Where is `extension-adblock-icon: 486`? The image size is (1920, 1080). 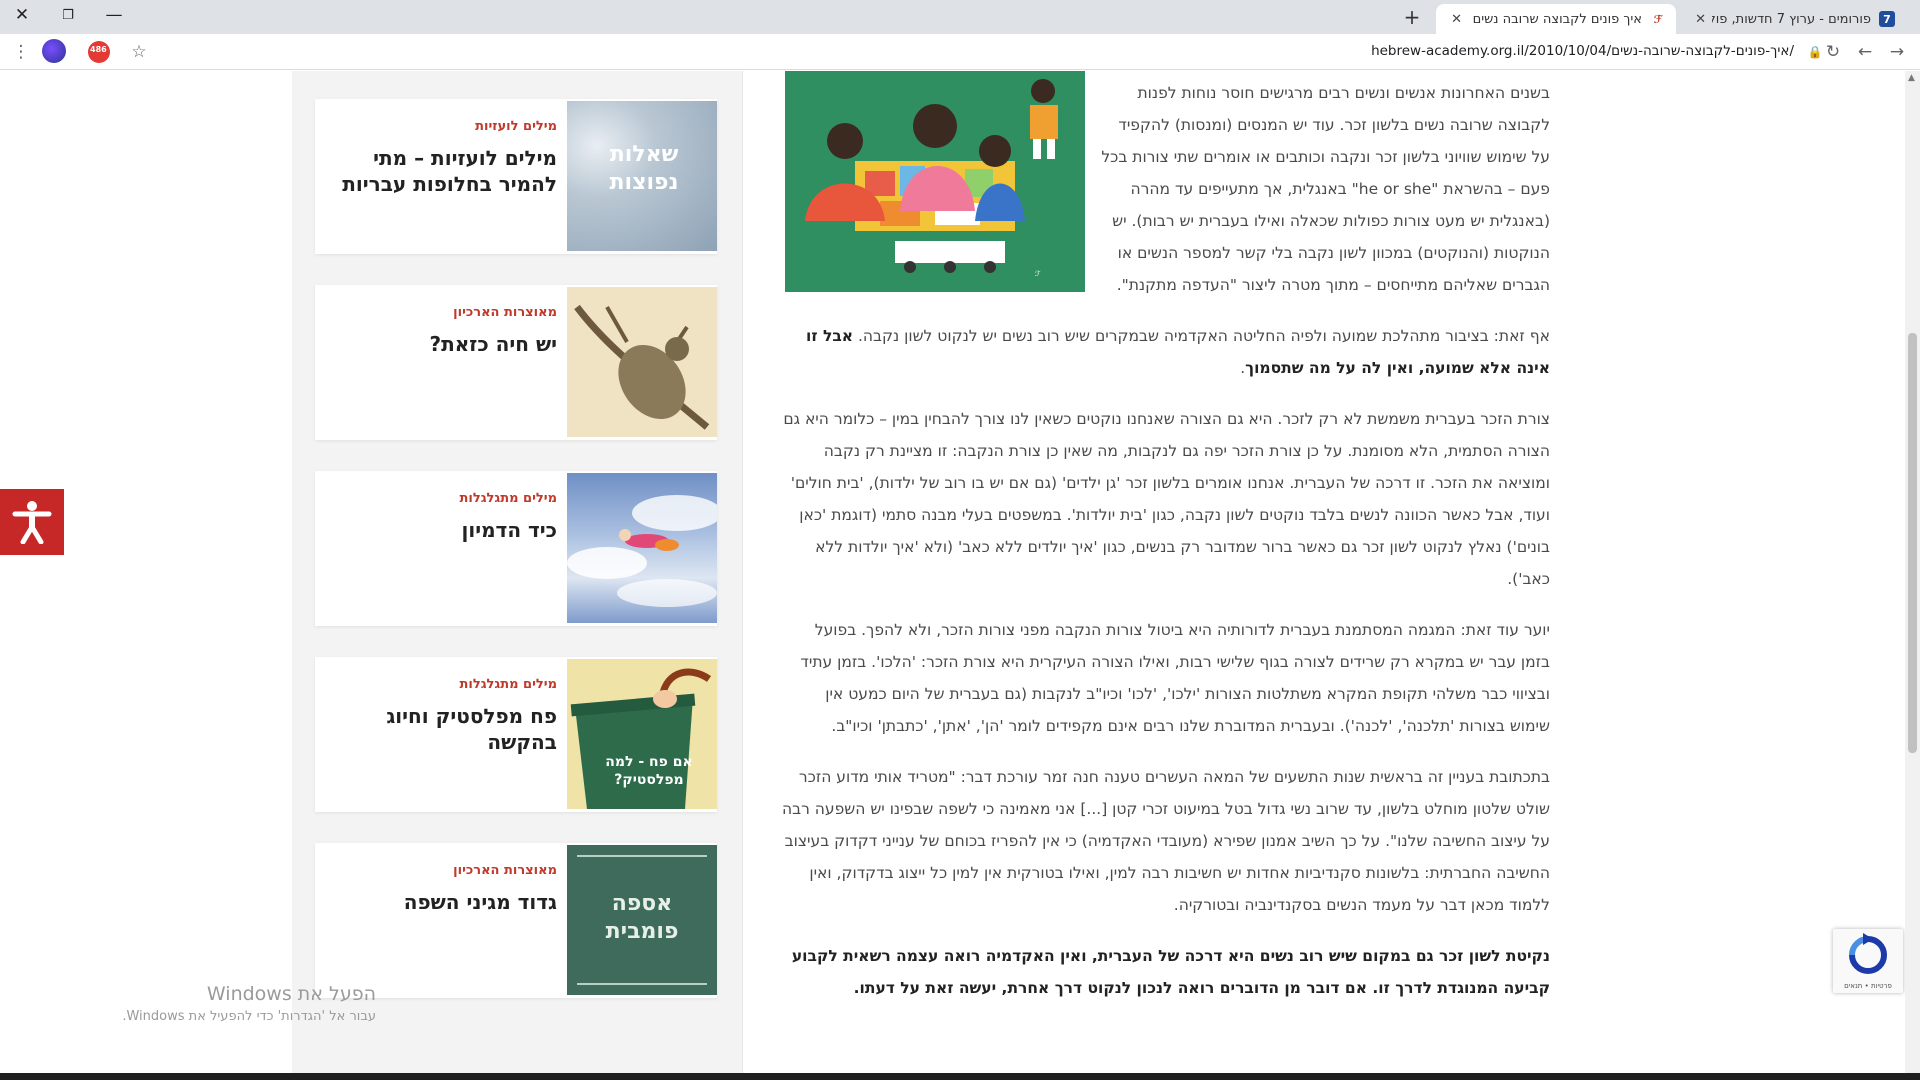
extension-adblock-icon: 486 is located at coordinates (99, 52).